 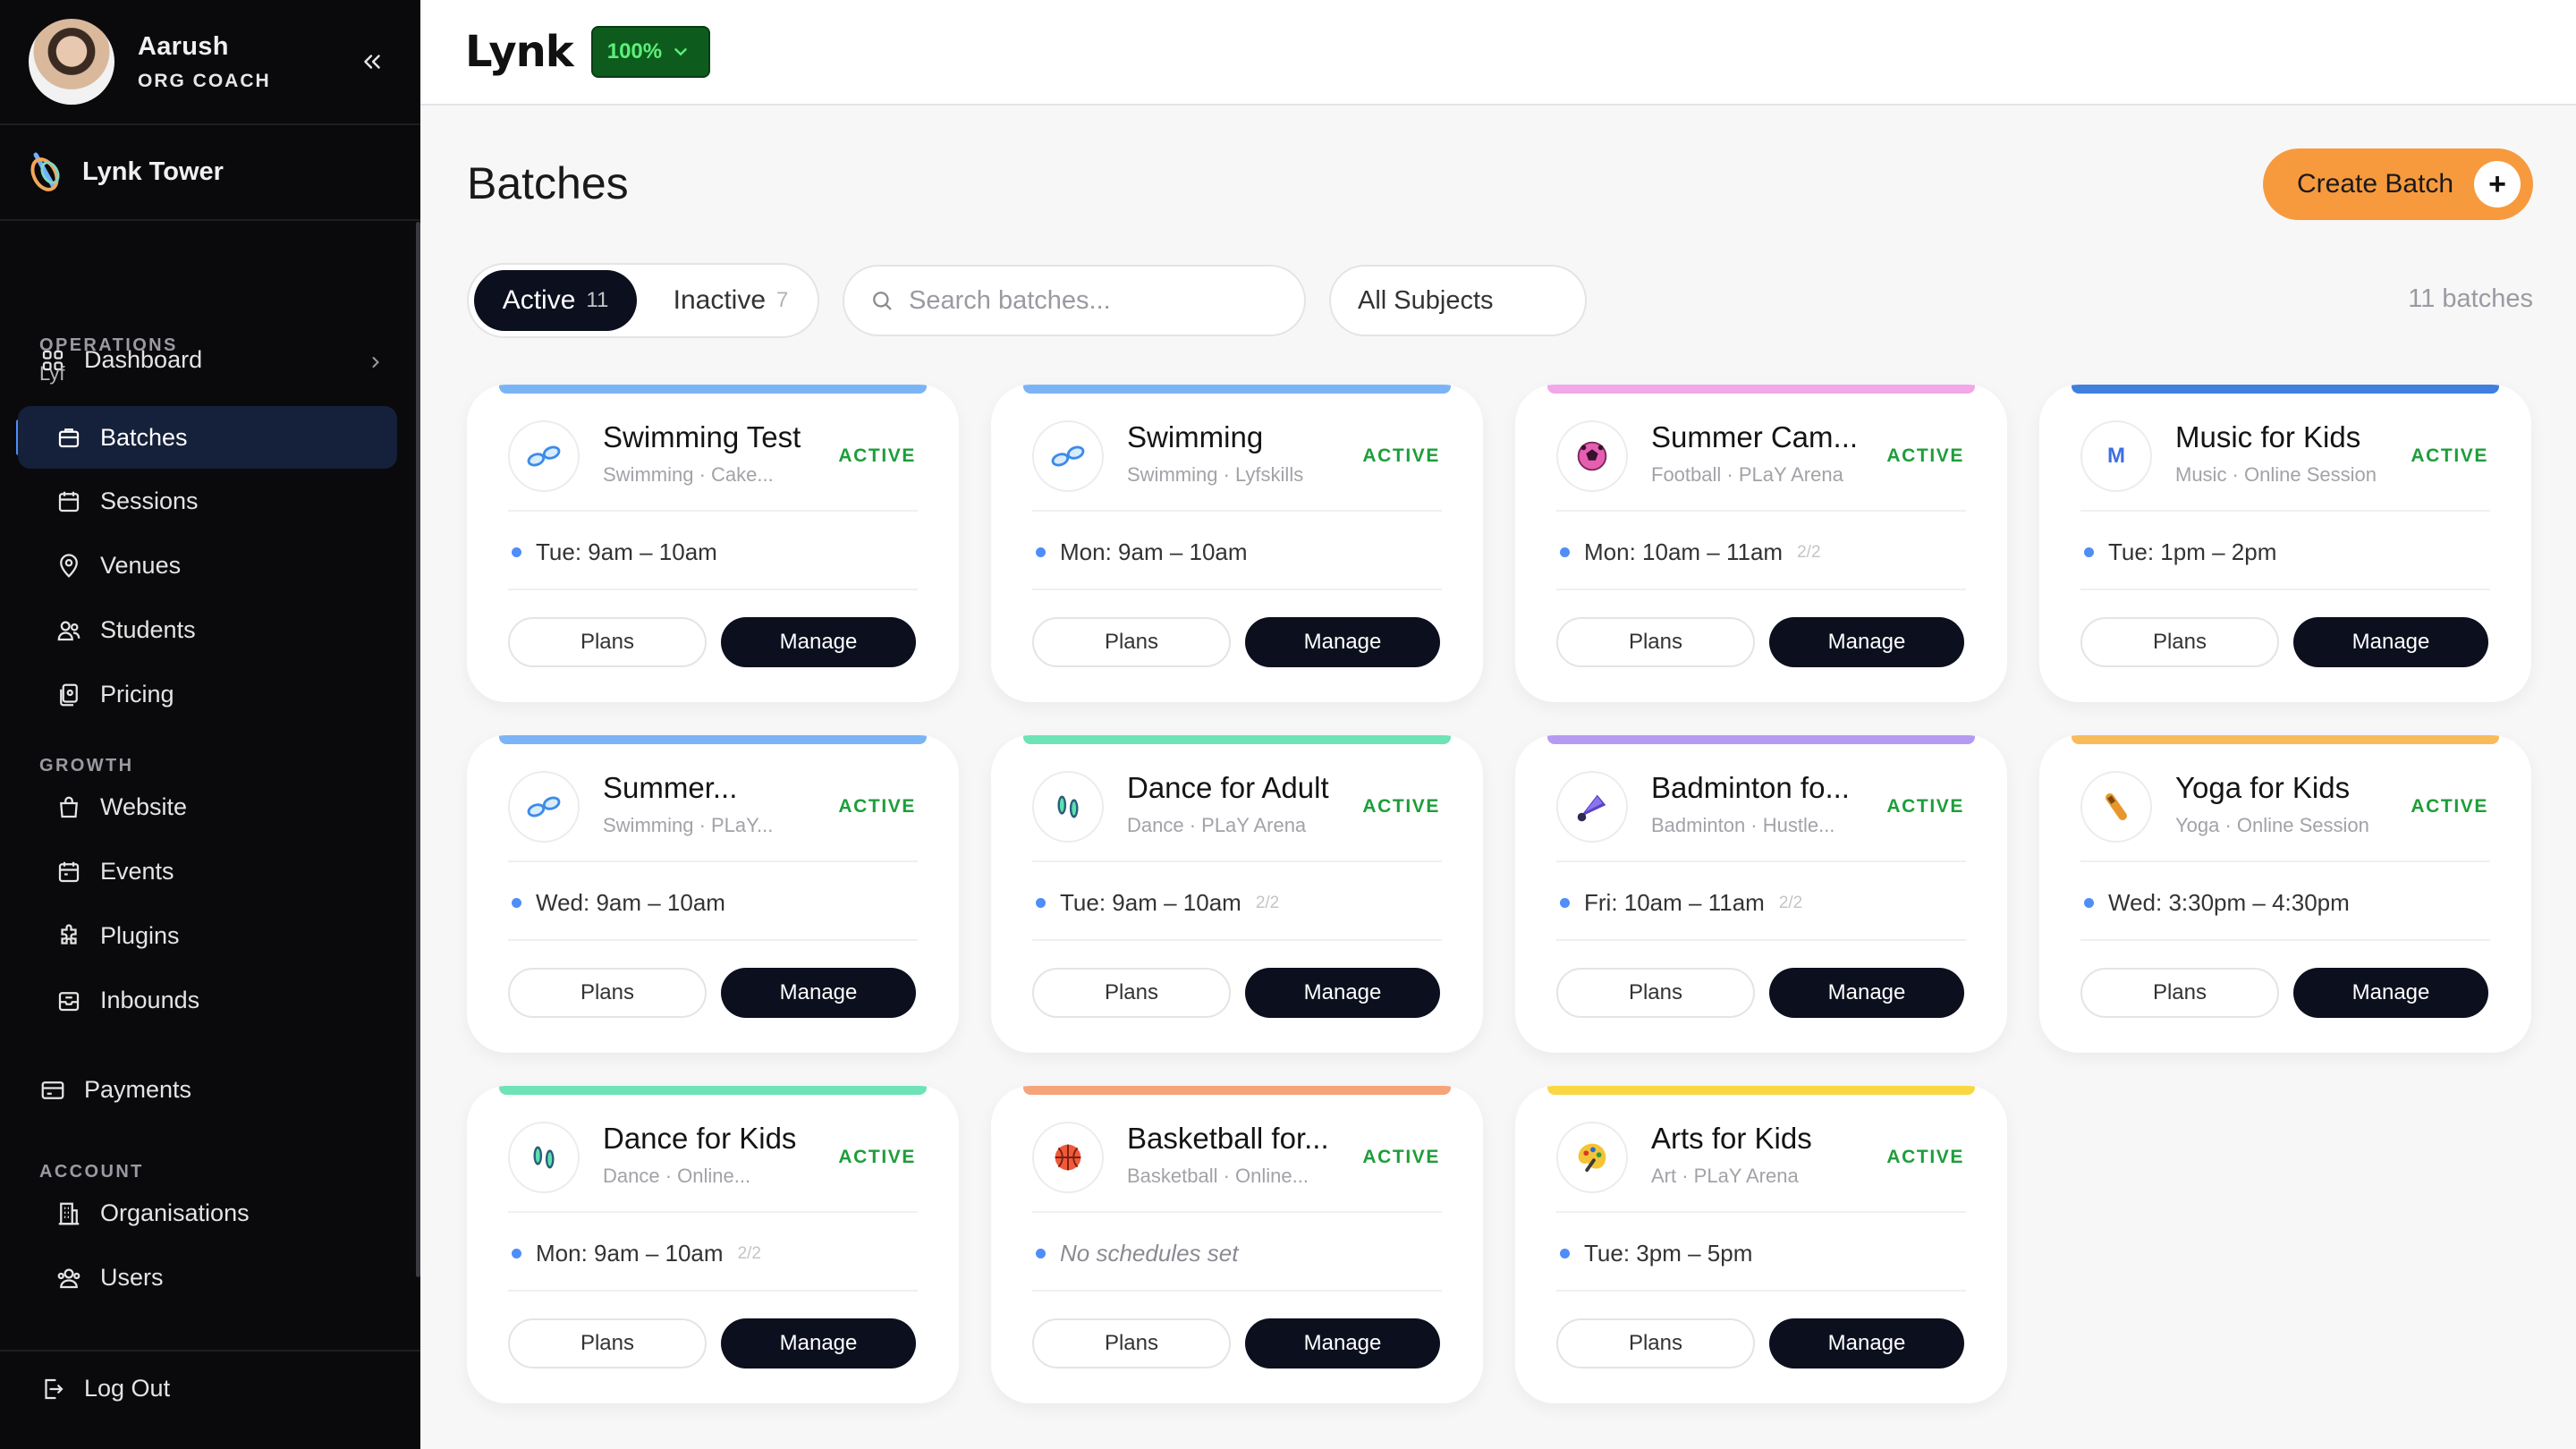 I want to click on sidebar-scrollbar, so click(x=418, y=749).